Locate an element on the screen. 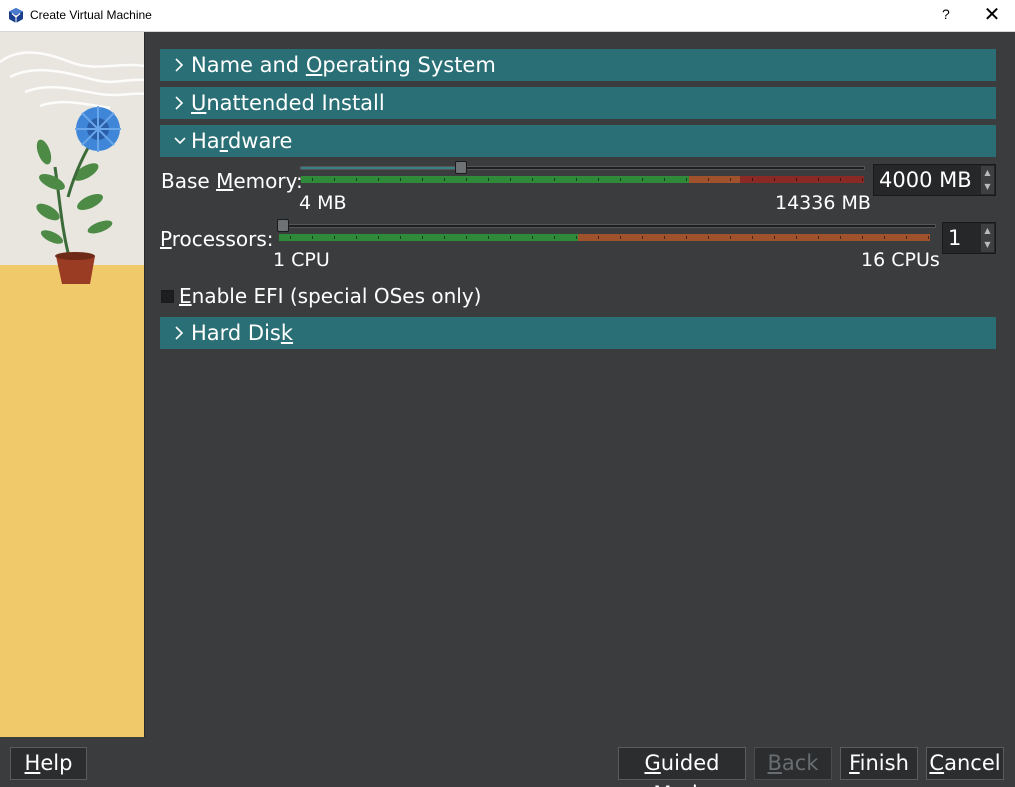 The height and width of the screenshot is (787, 1015). base-memory-slider-fill is located at coordinates (380, 168).